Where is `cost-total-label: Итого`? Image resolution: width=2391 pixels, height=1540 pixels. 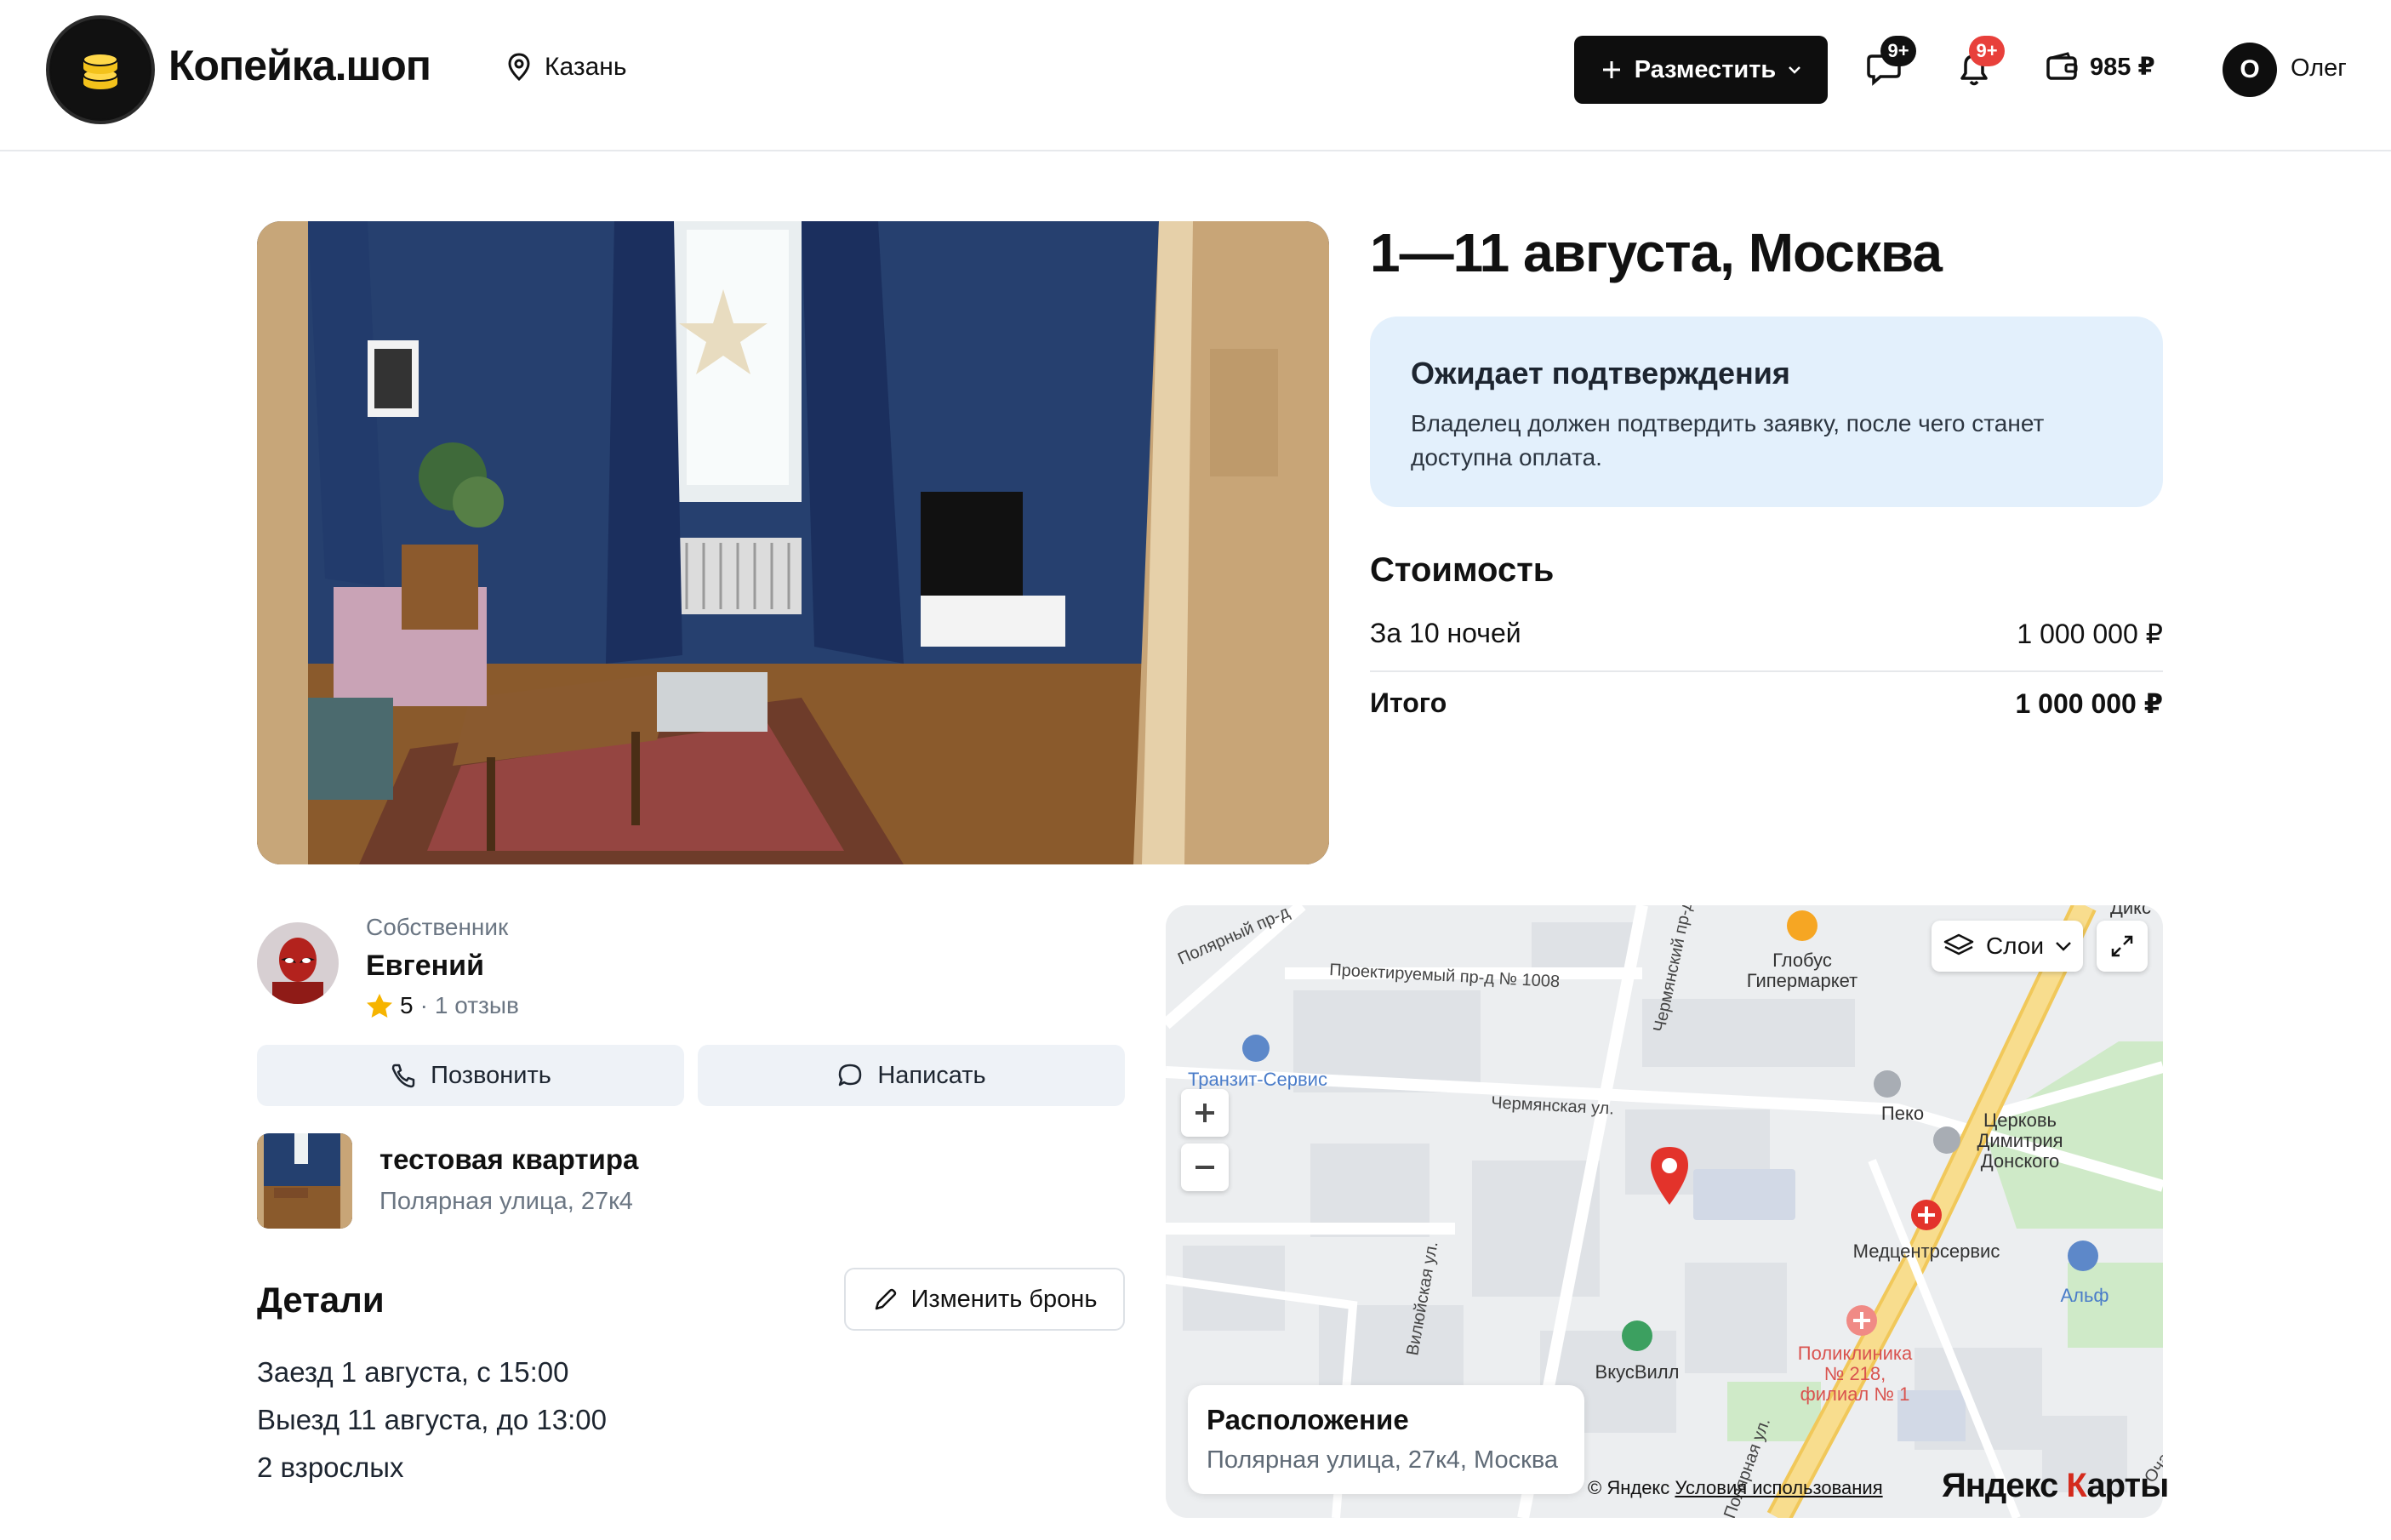 cost-total-label: Итого is located at coordinates (1408, 702).